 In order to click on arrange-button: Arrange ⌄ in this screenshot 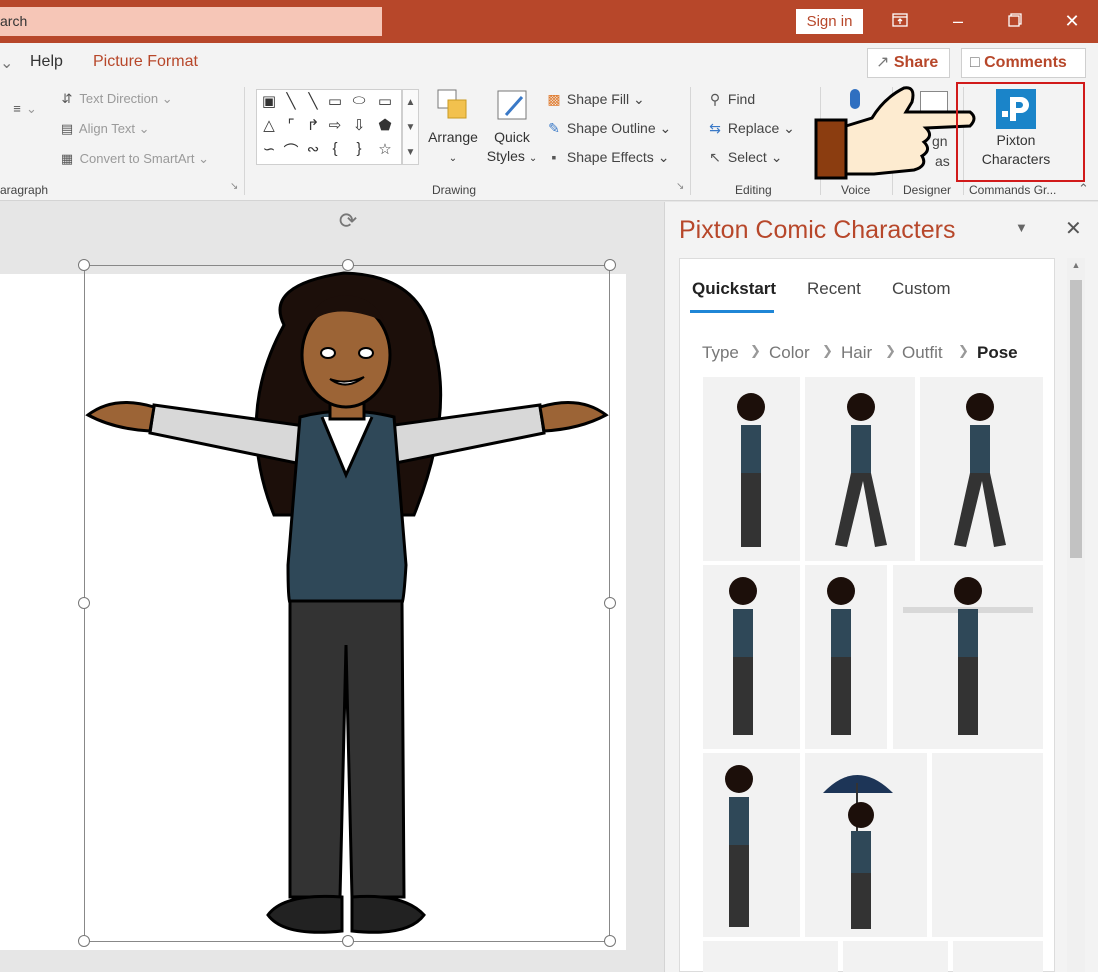, I will do `click(453, 127)`.